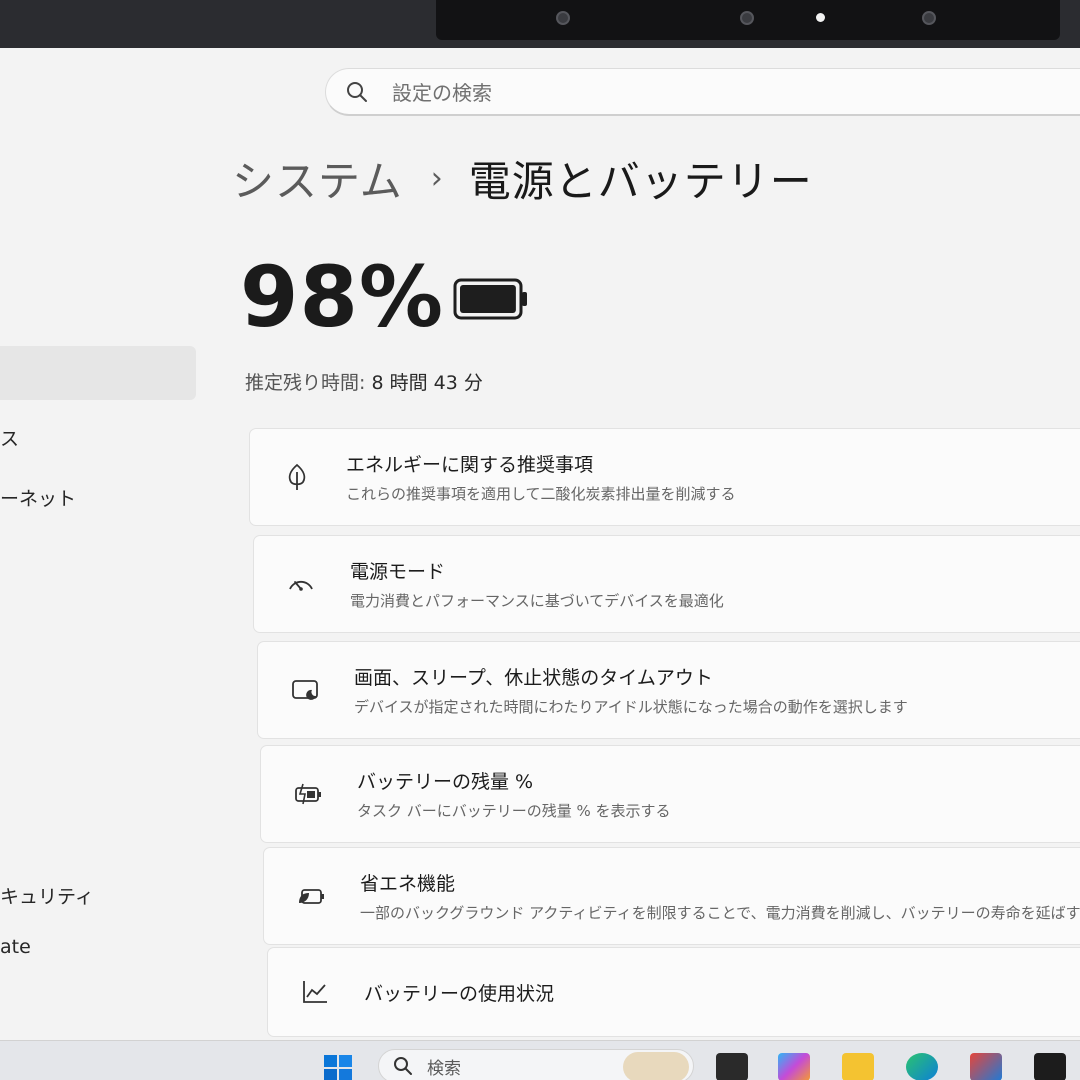  I want to click on card-description: 電力消費とパフォーマンスに基づいてデバイスを最適化, so click(537, 601).